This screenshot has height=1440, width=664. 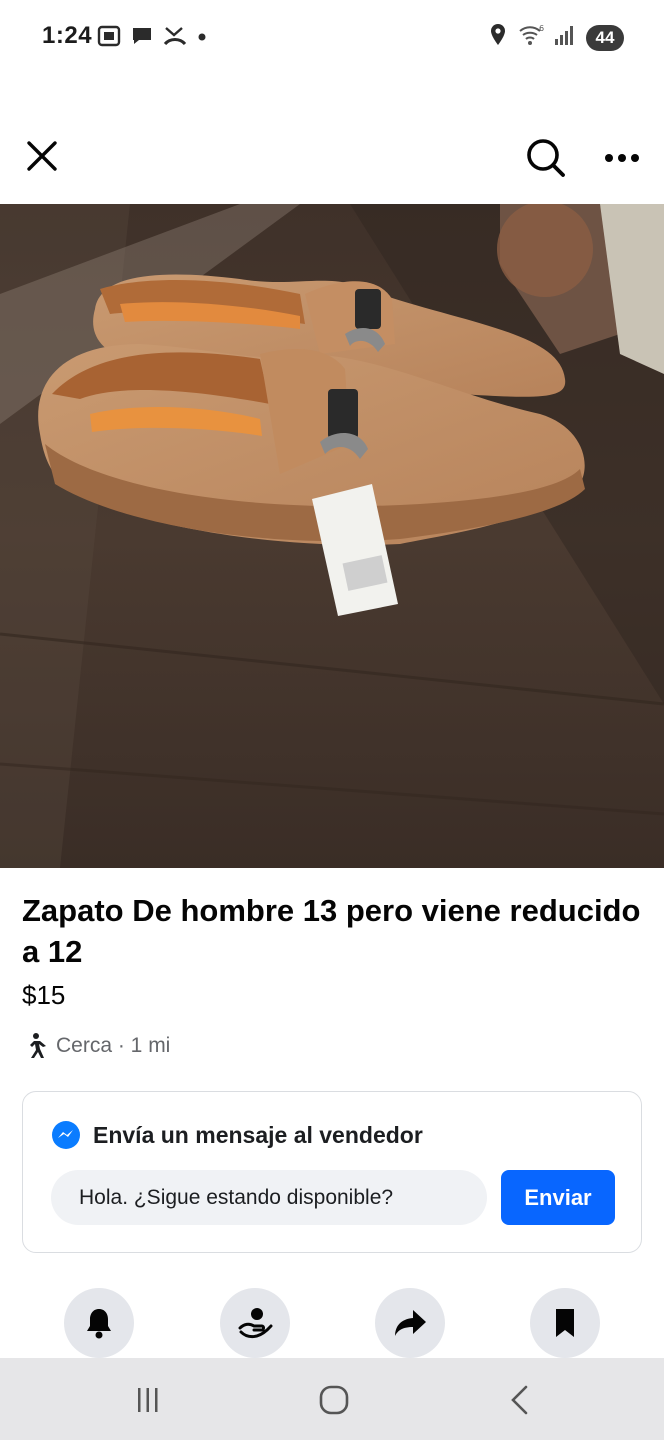 I want to click on close-button, so click(x=42, y=156).